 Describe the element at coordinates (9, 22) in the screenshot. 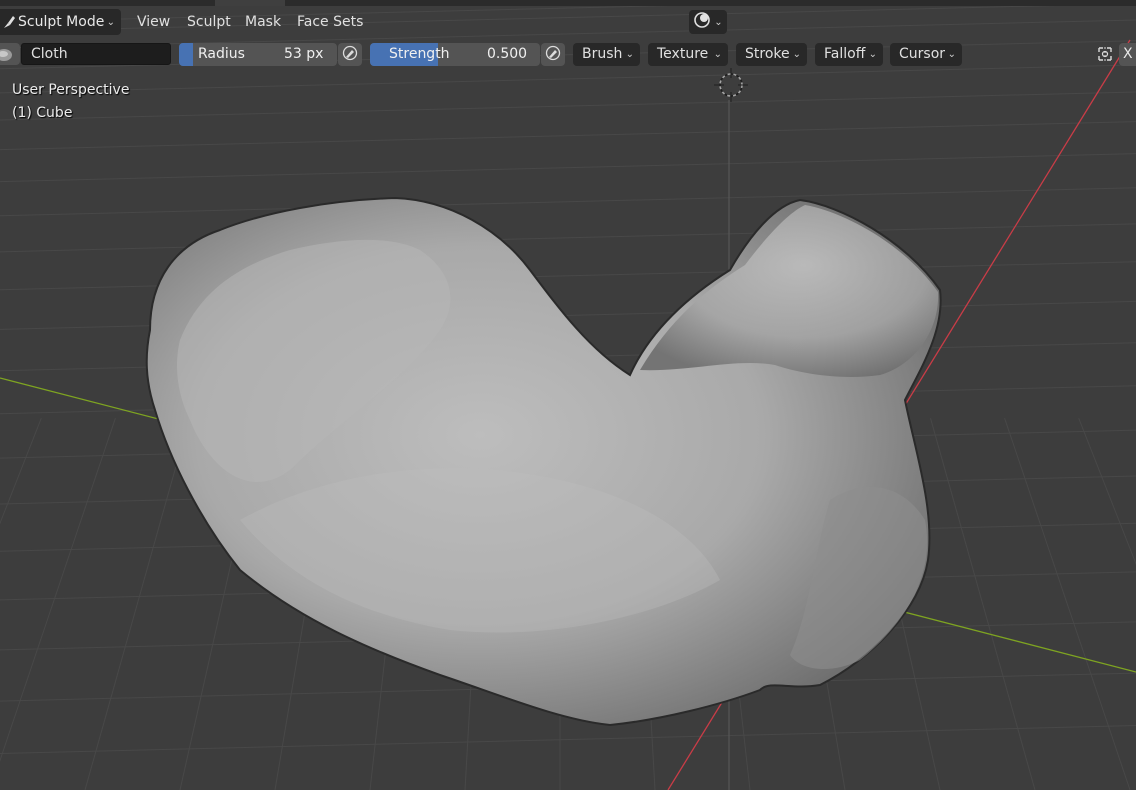

I see `sculpt-brush-icon` at that location.